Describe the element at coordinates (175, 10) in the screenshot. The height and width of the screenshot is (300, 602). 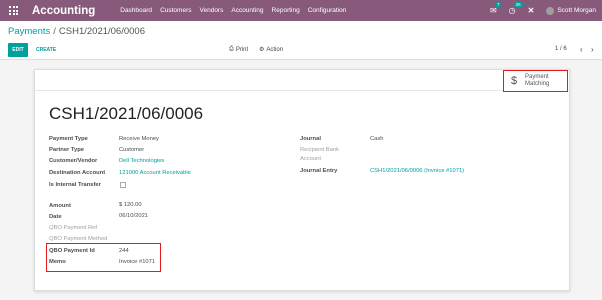
I see `menu-item-customers: Customers` at that location.